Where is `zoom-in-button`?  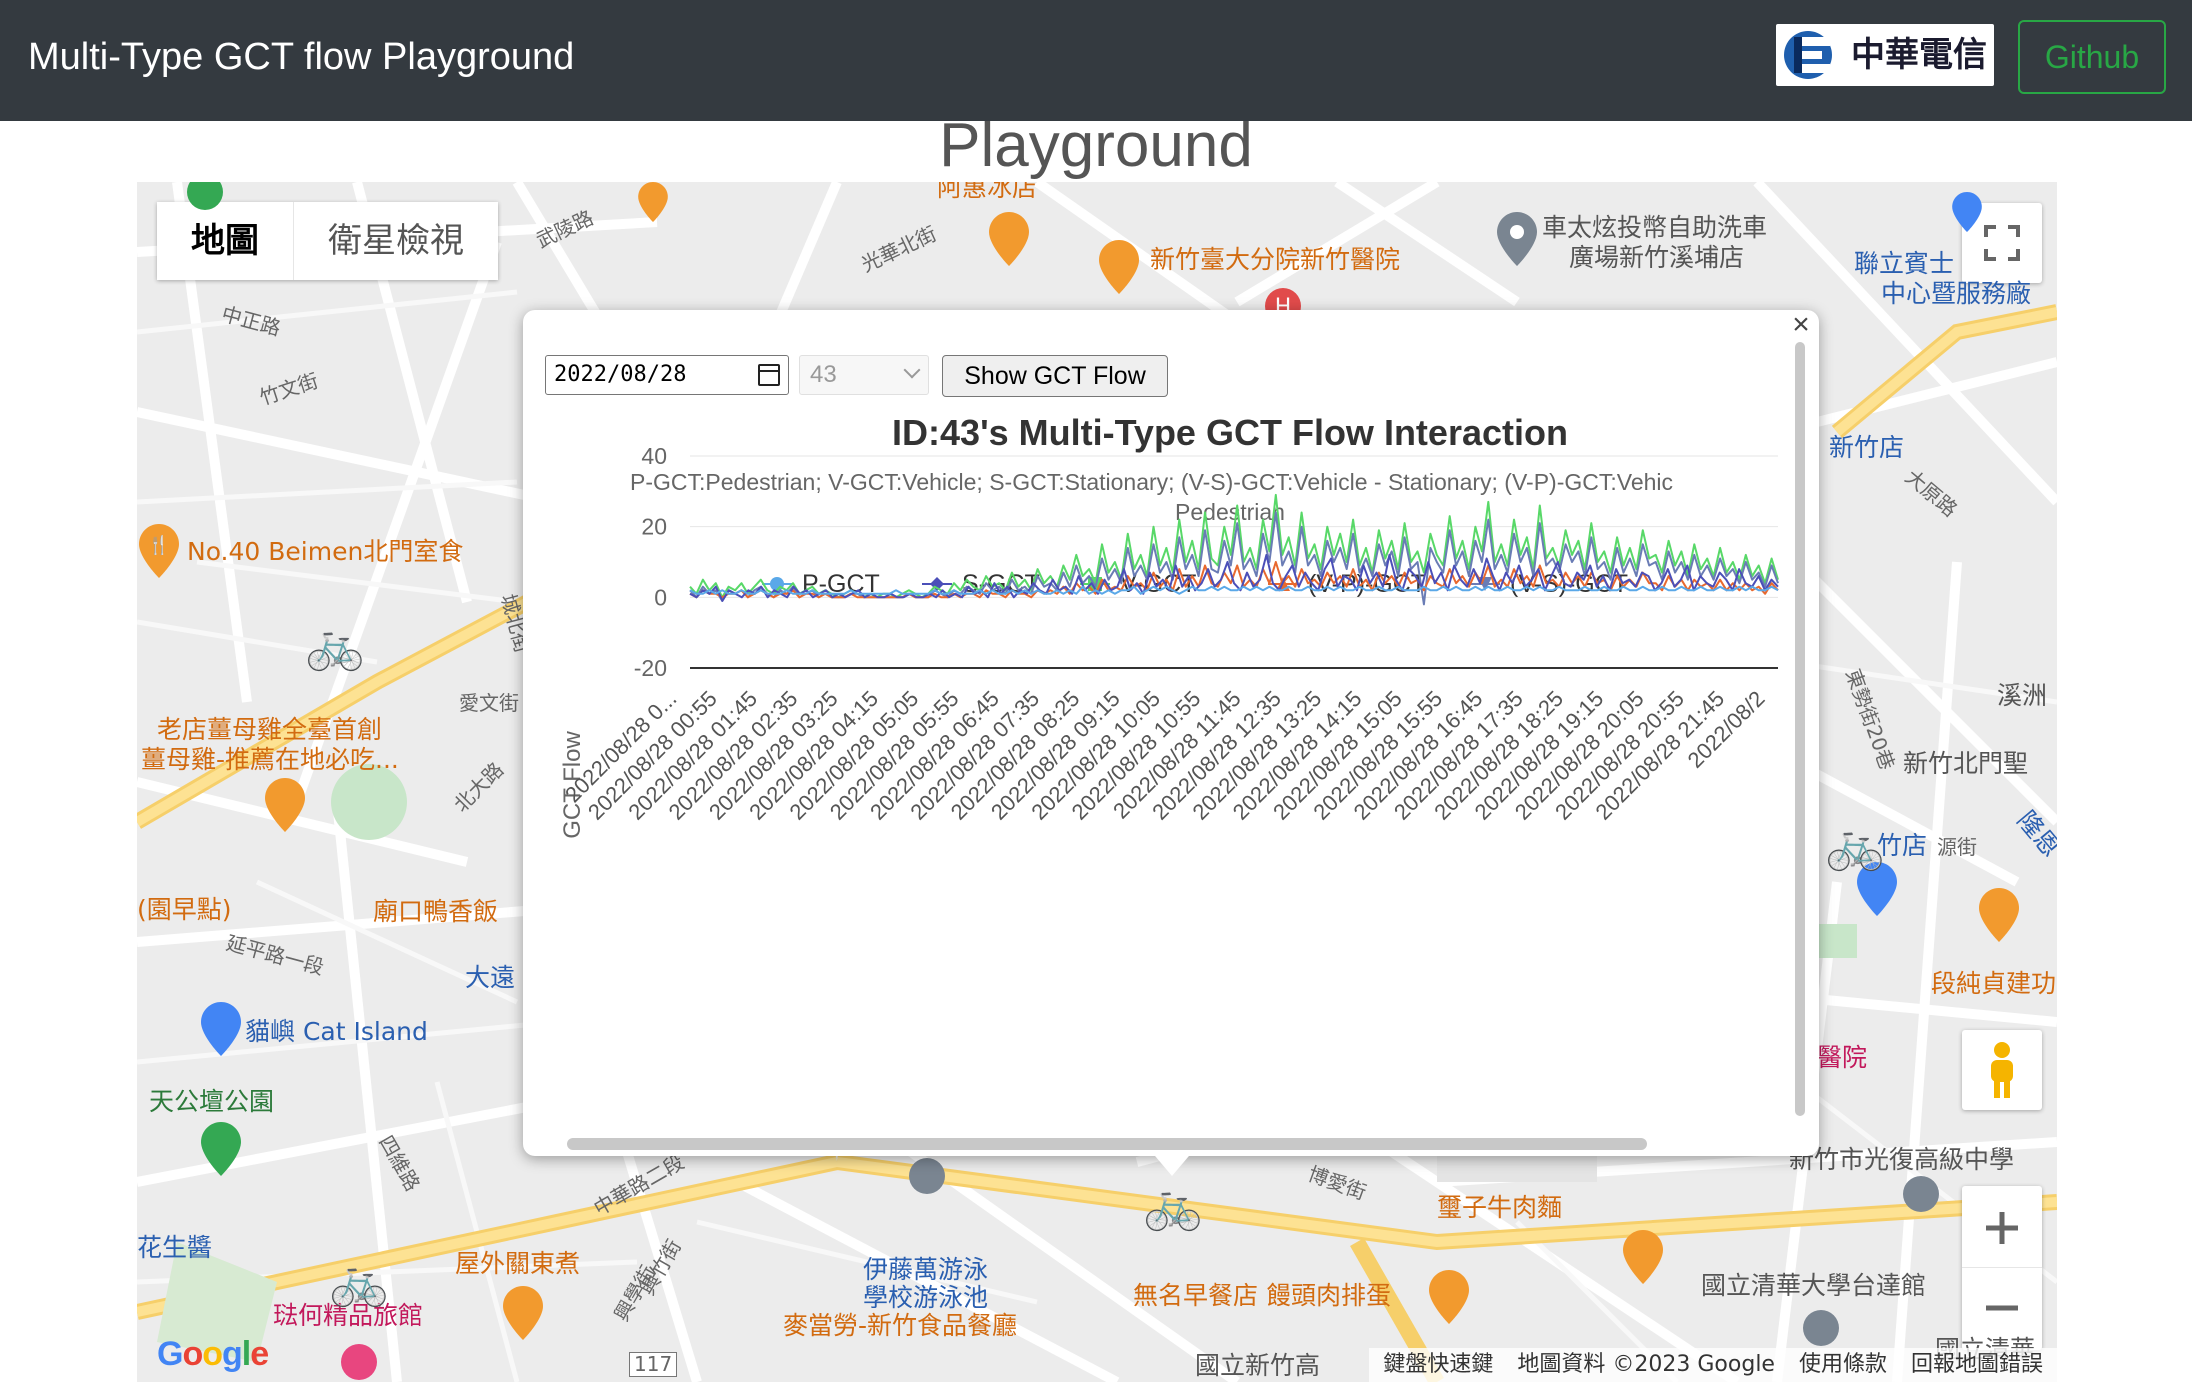
zoom-in-button is located at coordinates (2002, 1228).